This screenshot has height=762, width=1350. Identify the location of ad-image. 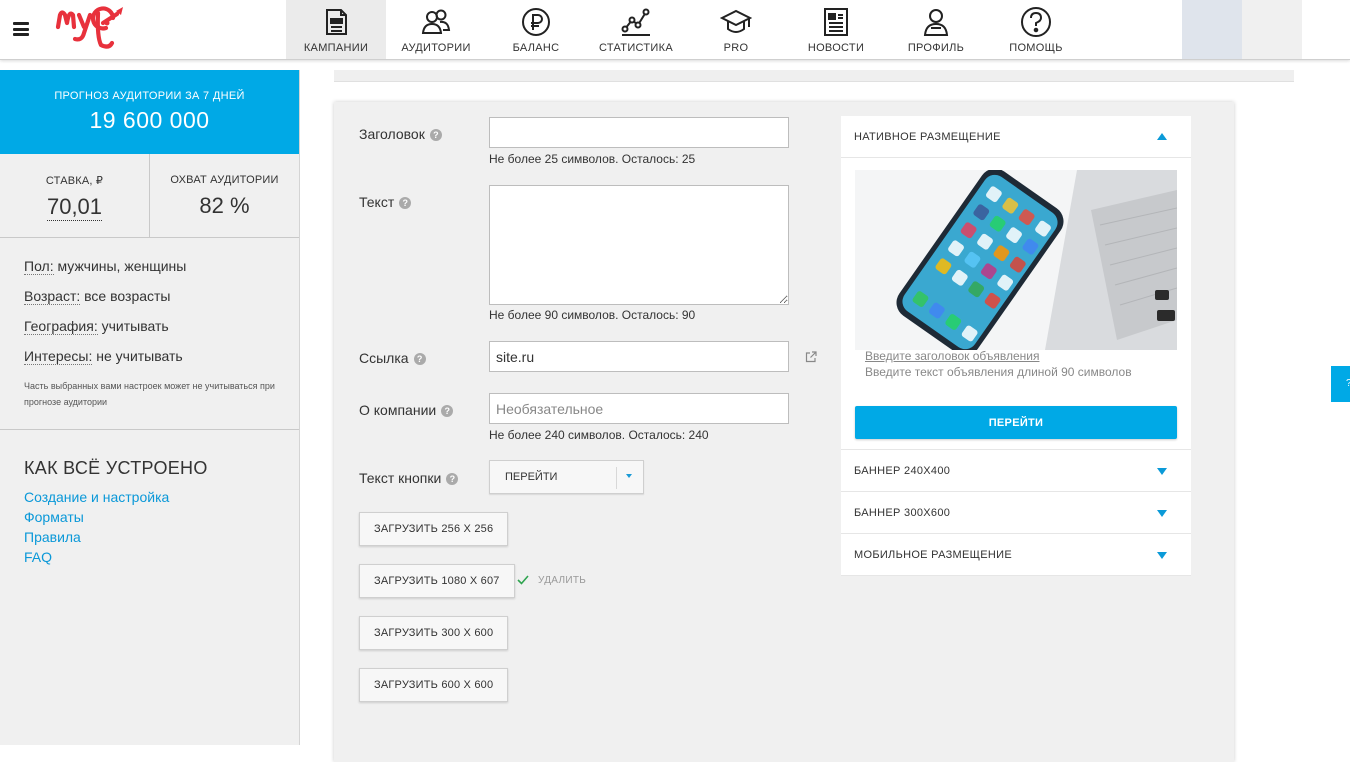
(1016, 260).